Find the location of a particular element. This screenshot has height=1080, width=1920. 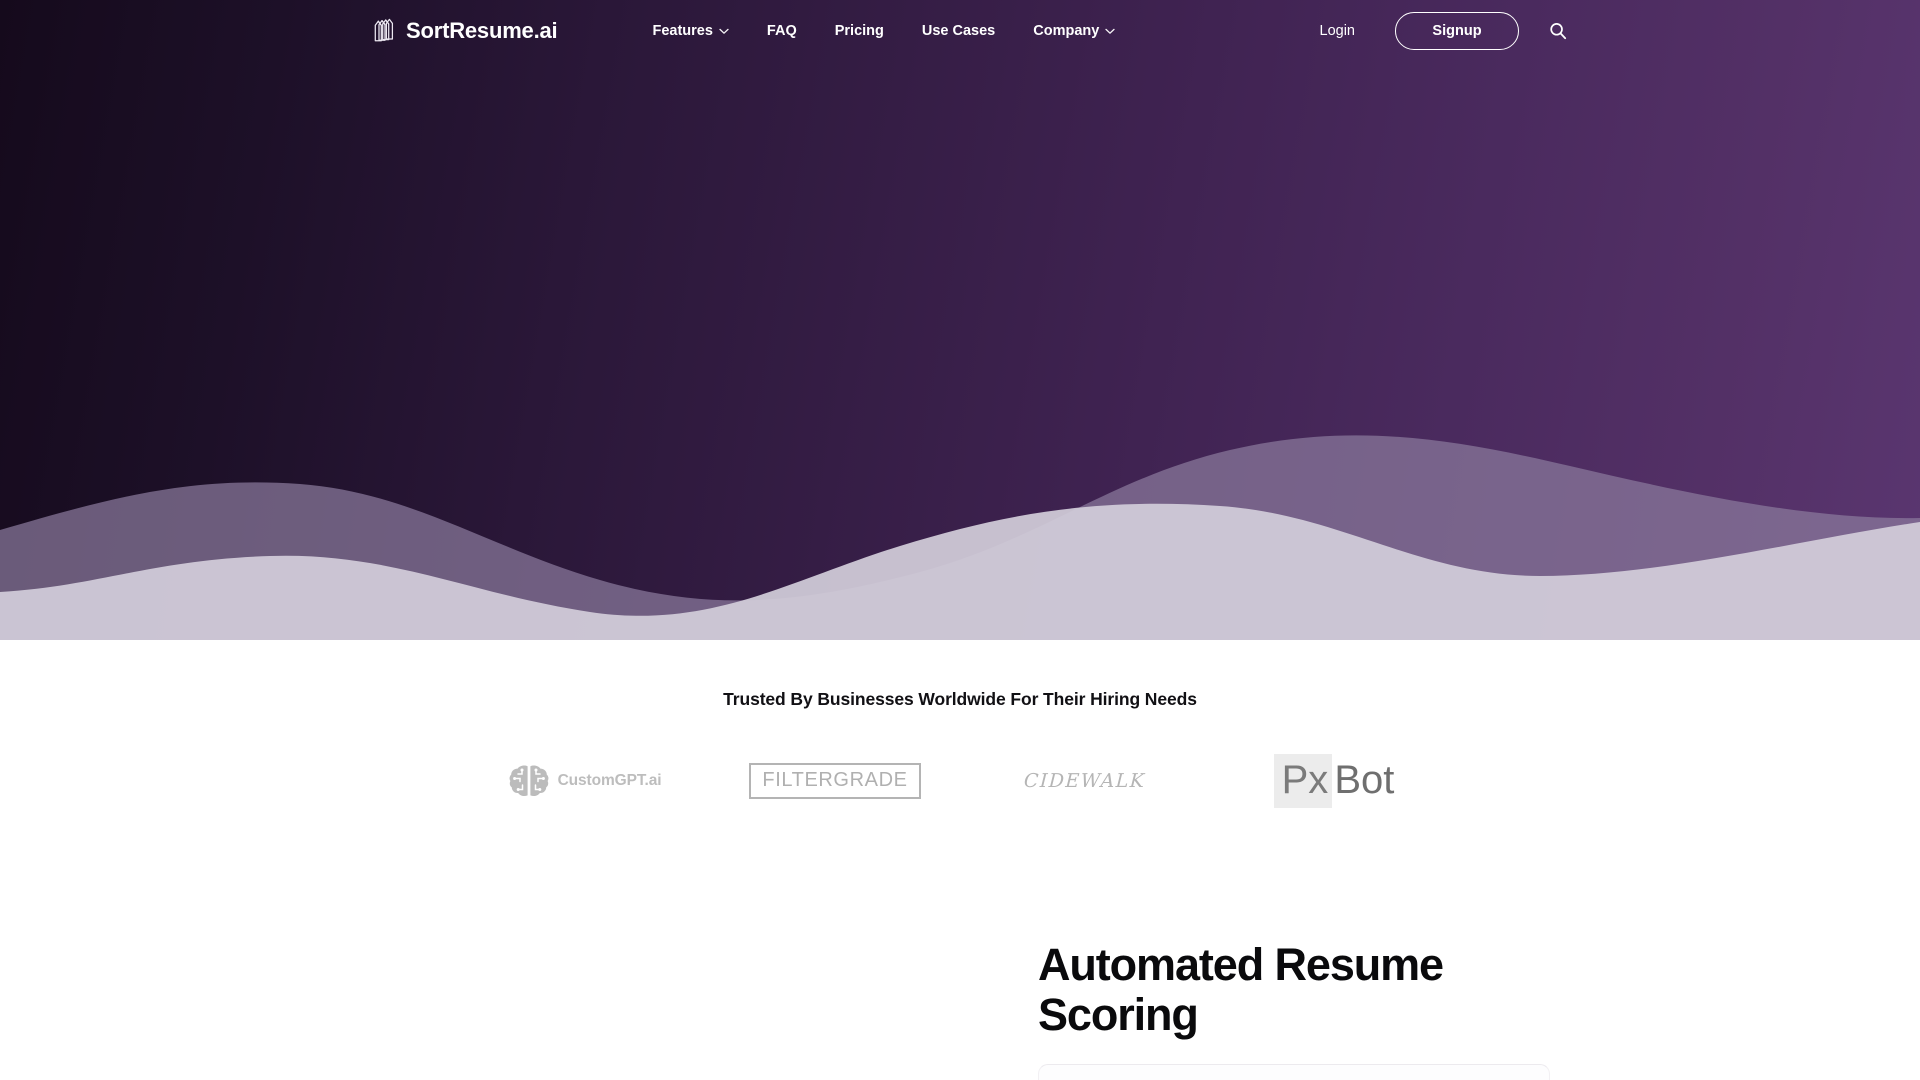

nav-item-pricing: Pricing is located at coordinates (859, 31).